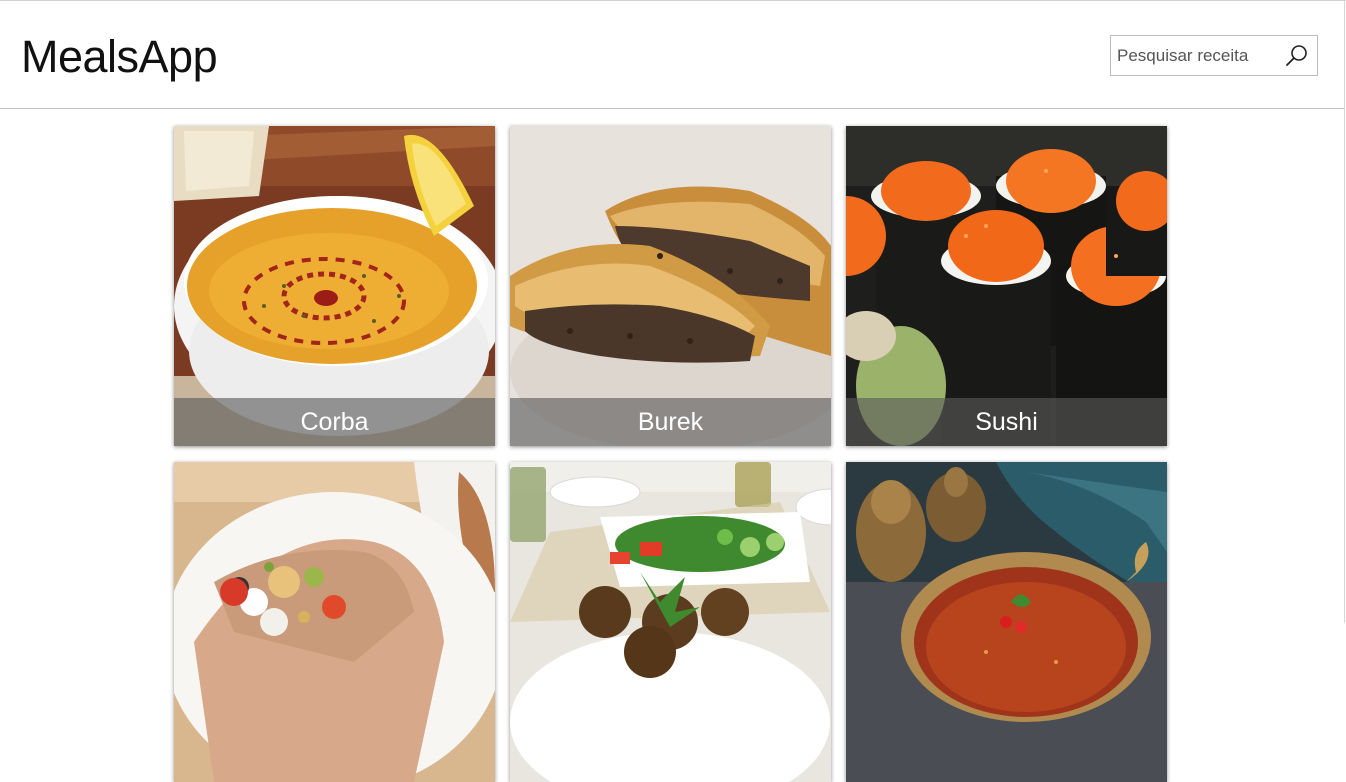  Describe the element at coordinates (334, 286) in the screenshot. I see `meal-card: Corba` at that location.